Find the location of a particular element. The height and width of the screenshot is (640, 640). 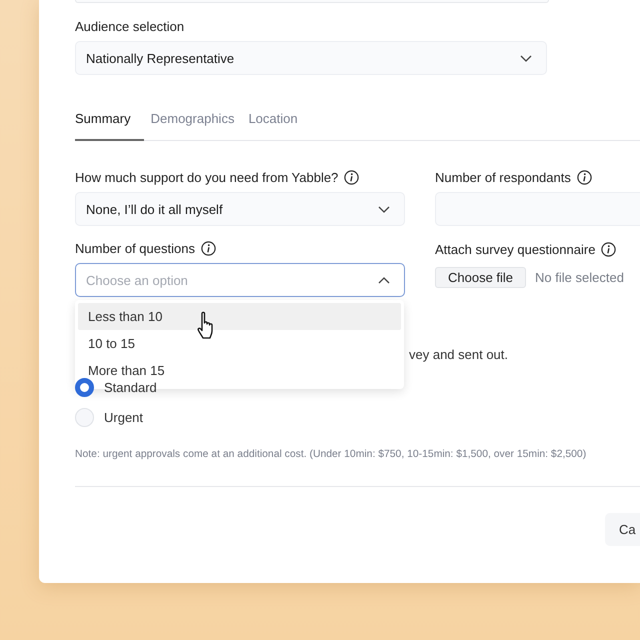

support-select: None, I’ll do it all myself is located at coordinates (240, 209).